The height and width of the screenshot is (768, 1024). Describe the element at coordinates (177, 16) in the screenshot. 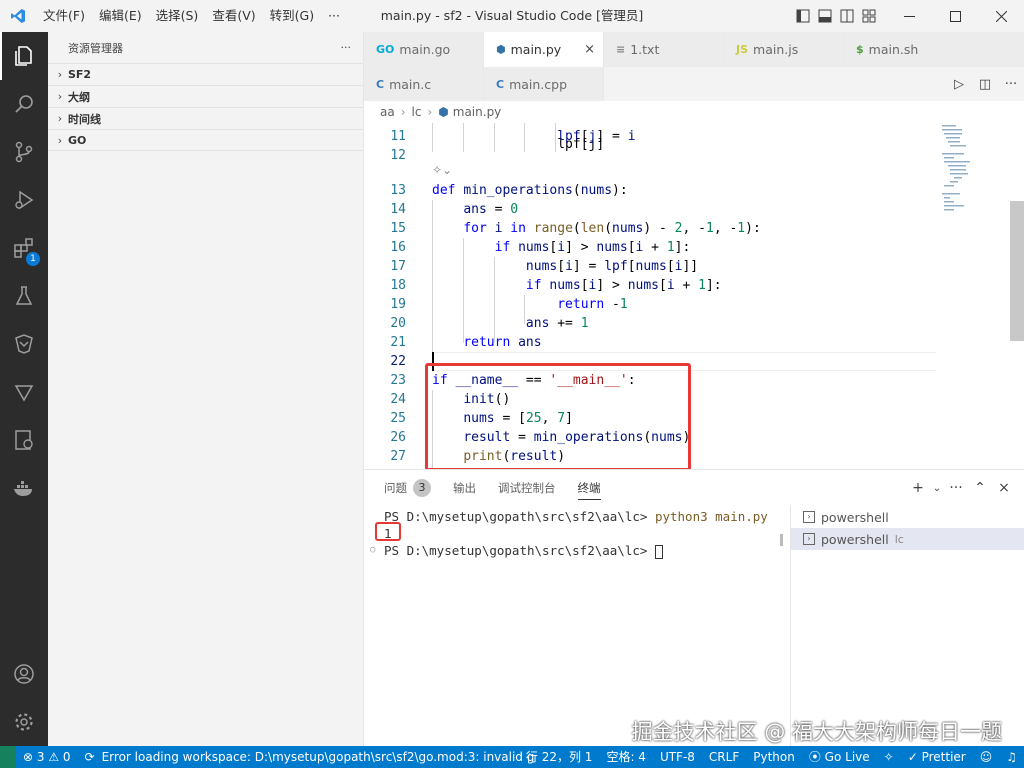

I see `menu-selection: 选择(S)` at that location.